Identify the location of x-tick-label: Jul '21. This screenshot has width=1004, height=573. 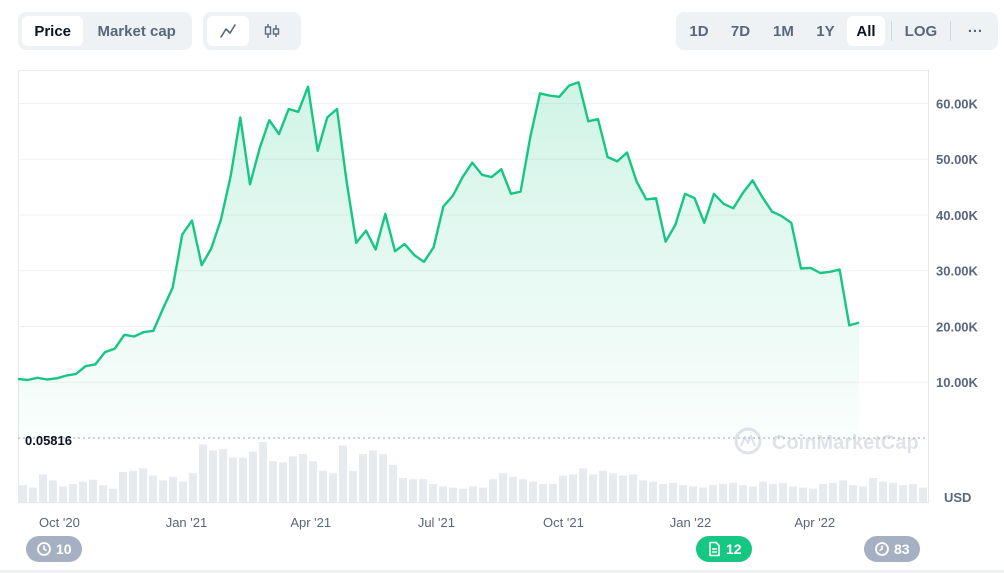
(436, 522).